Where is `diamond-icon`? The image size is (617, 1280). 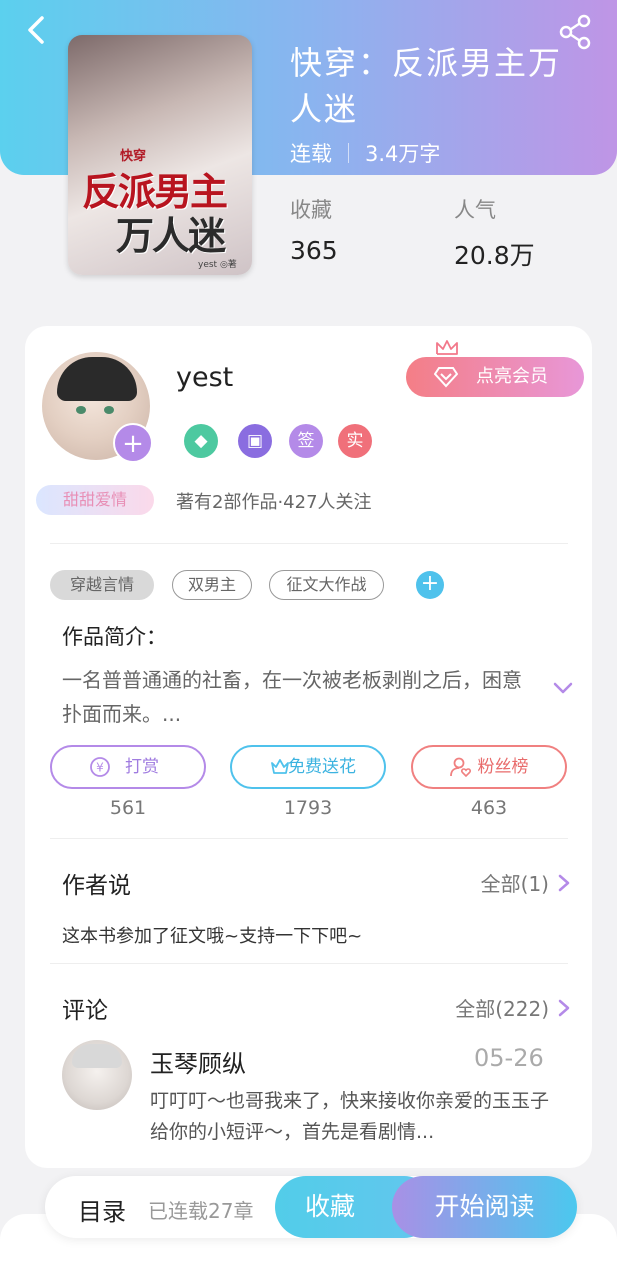 diamond-icon is located at coordinates (446, 377).